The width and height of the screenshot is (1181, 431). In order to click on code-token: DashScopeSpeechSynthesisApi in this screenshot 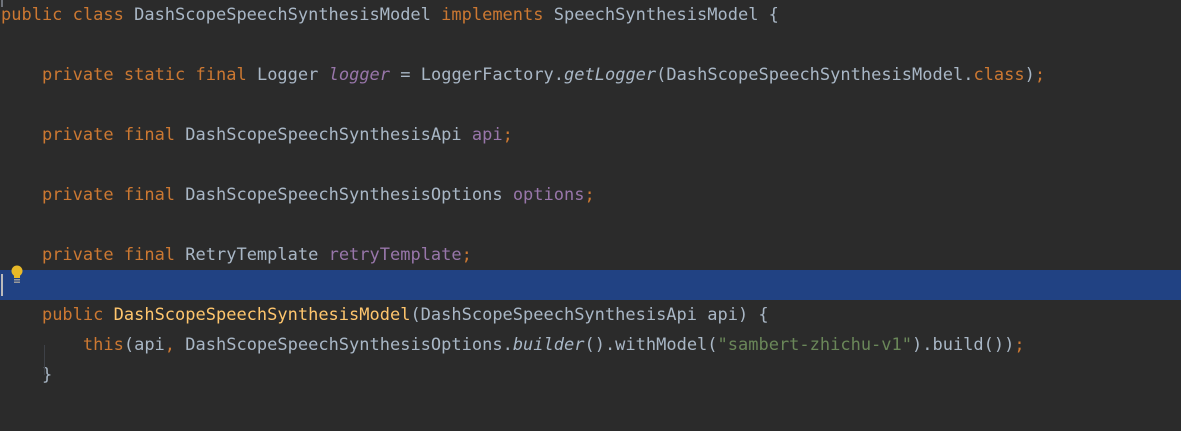, I will do `click(323, 135)`.